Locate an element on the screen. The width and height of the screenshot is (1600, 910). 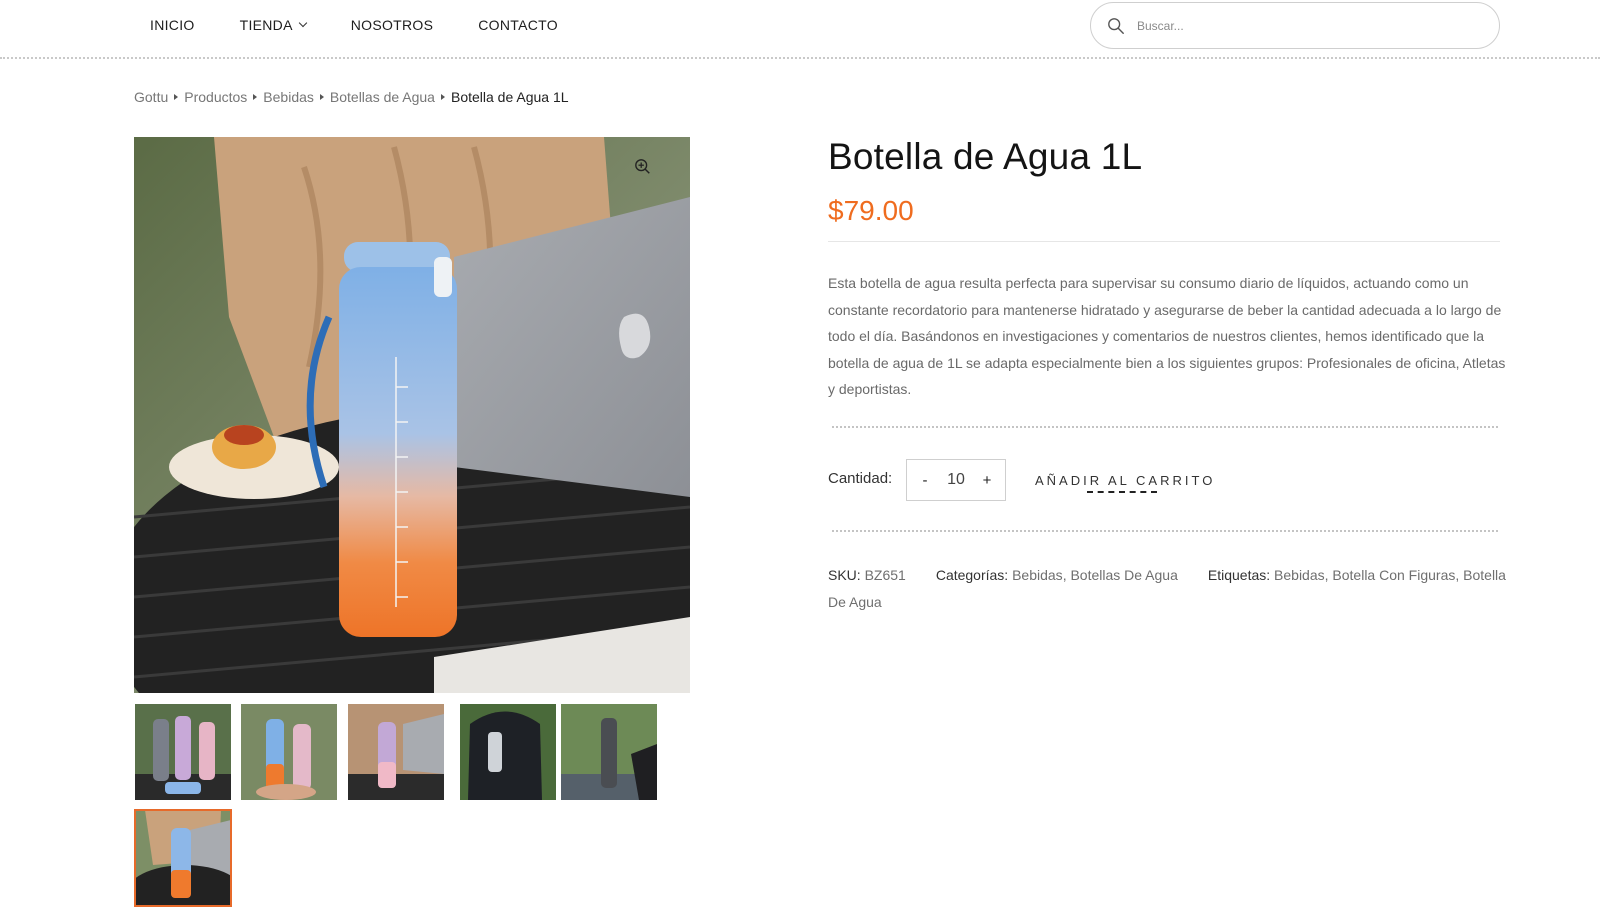
quantity-input is located at coordinates (956, 480).